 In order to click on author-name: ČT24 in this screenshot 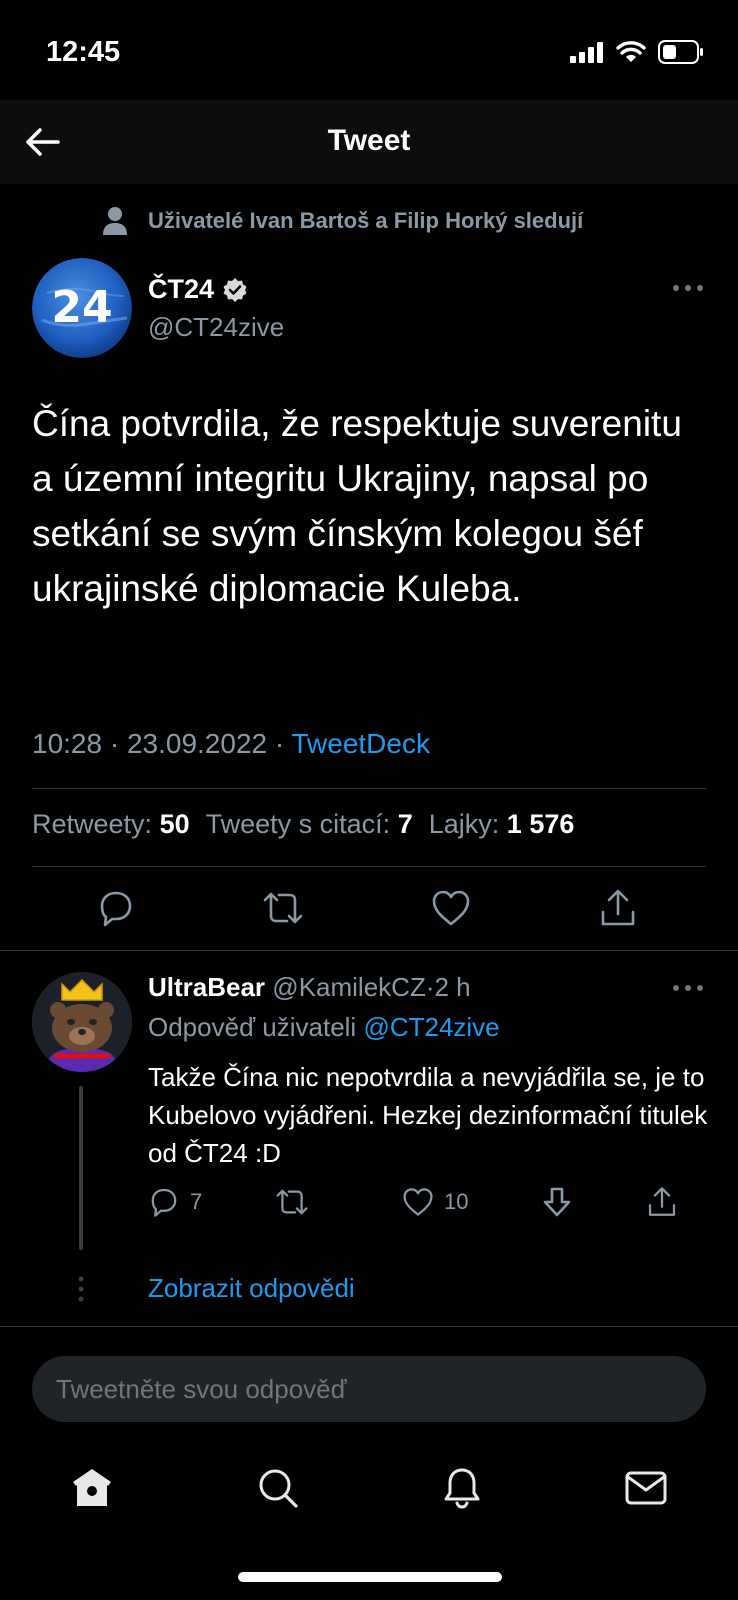, I will do `click(181, 289)`.